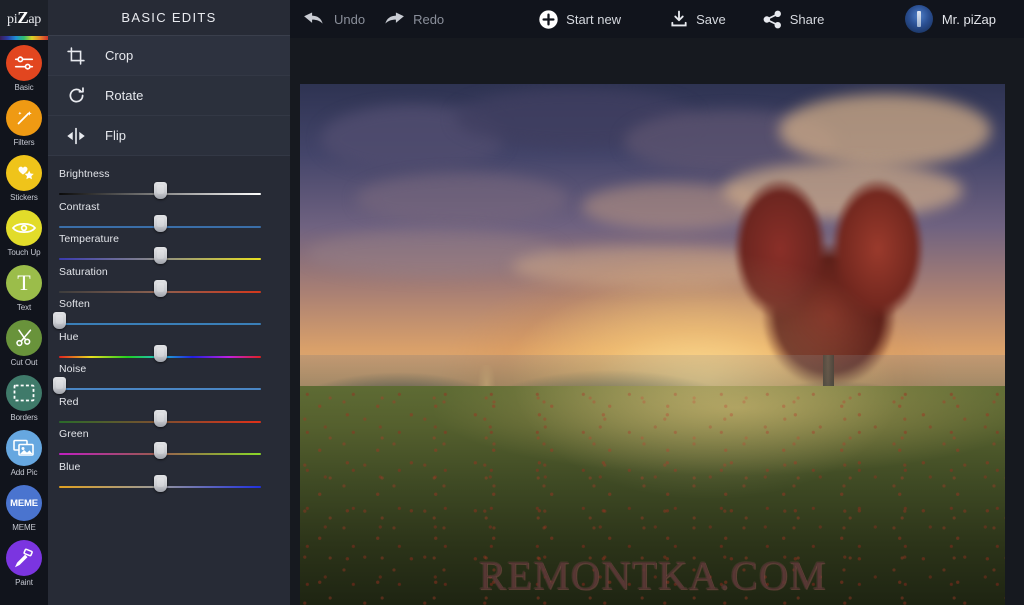 The height and width of the screenshot is (605, 1024). I want to click on start-new-button: Start new, so click(579, 19).